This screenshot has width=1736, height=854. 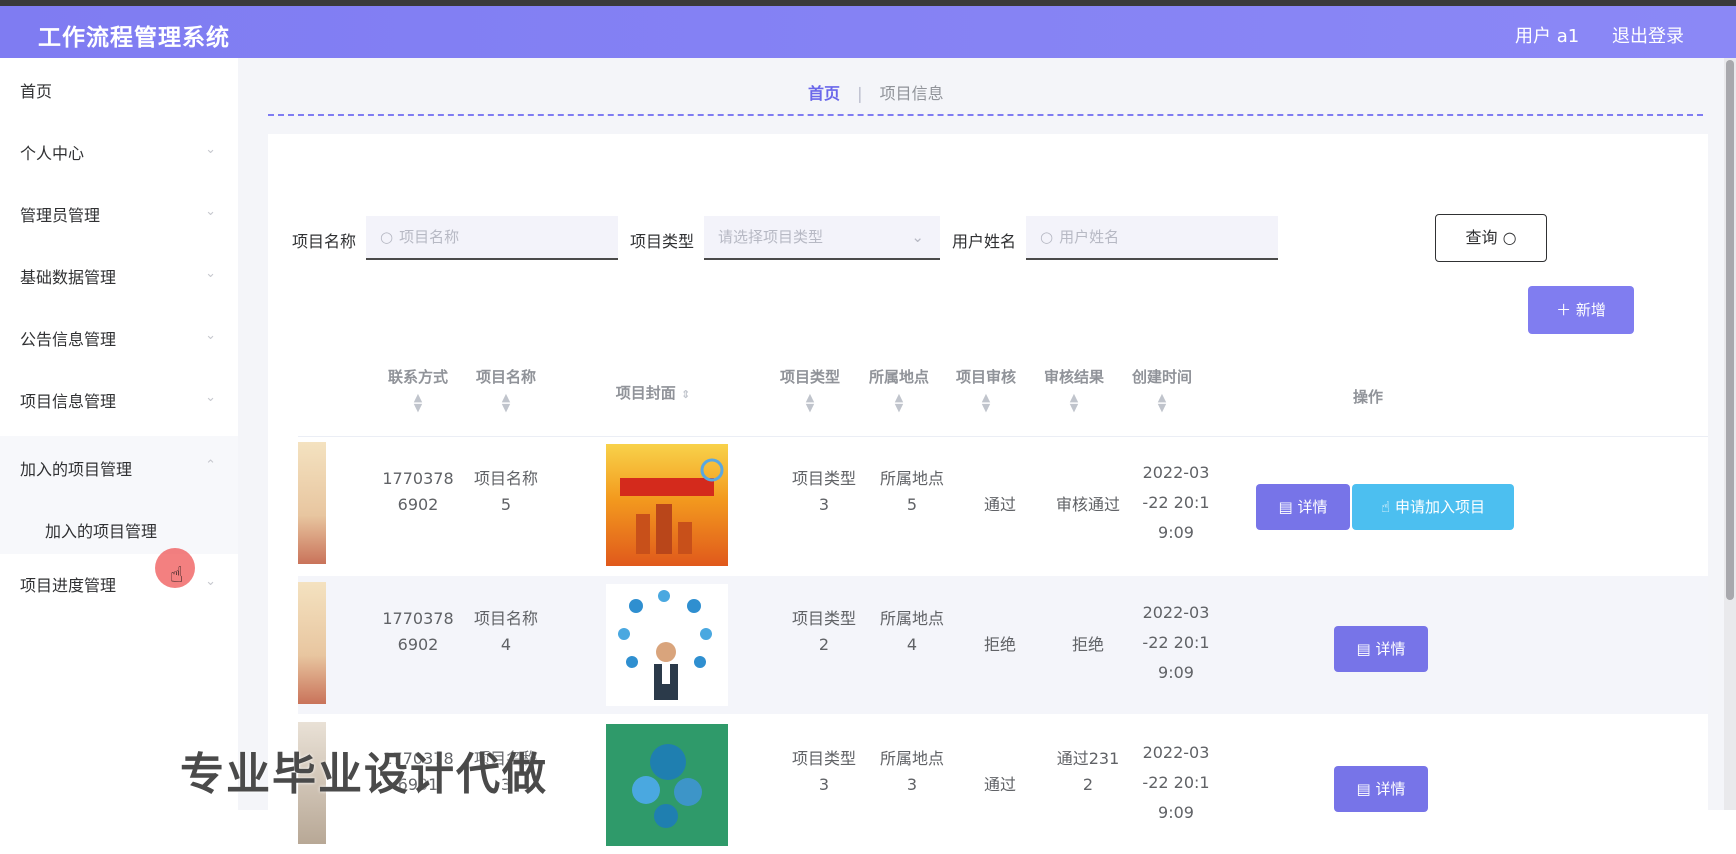 What do you see at coordinates (492, 238) in the screenshot?
I see `project-name-input: ○ 项目名称` at bounding box center [492, 238].